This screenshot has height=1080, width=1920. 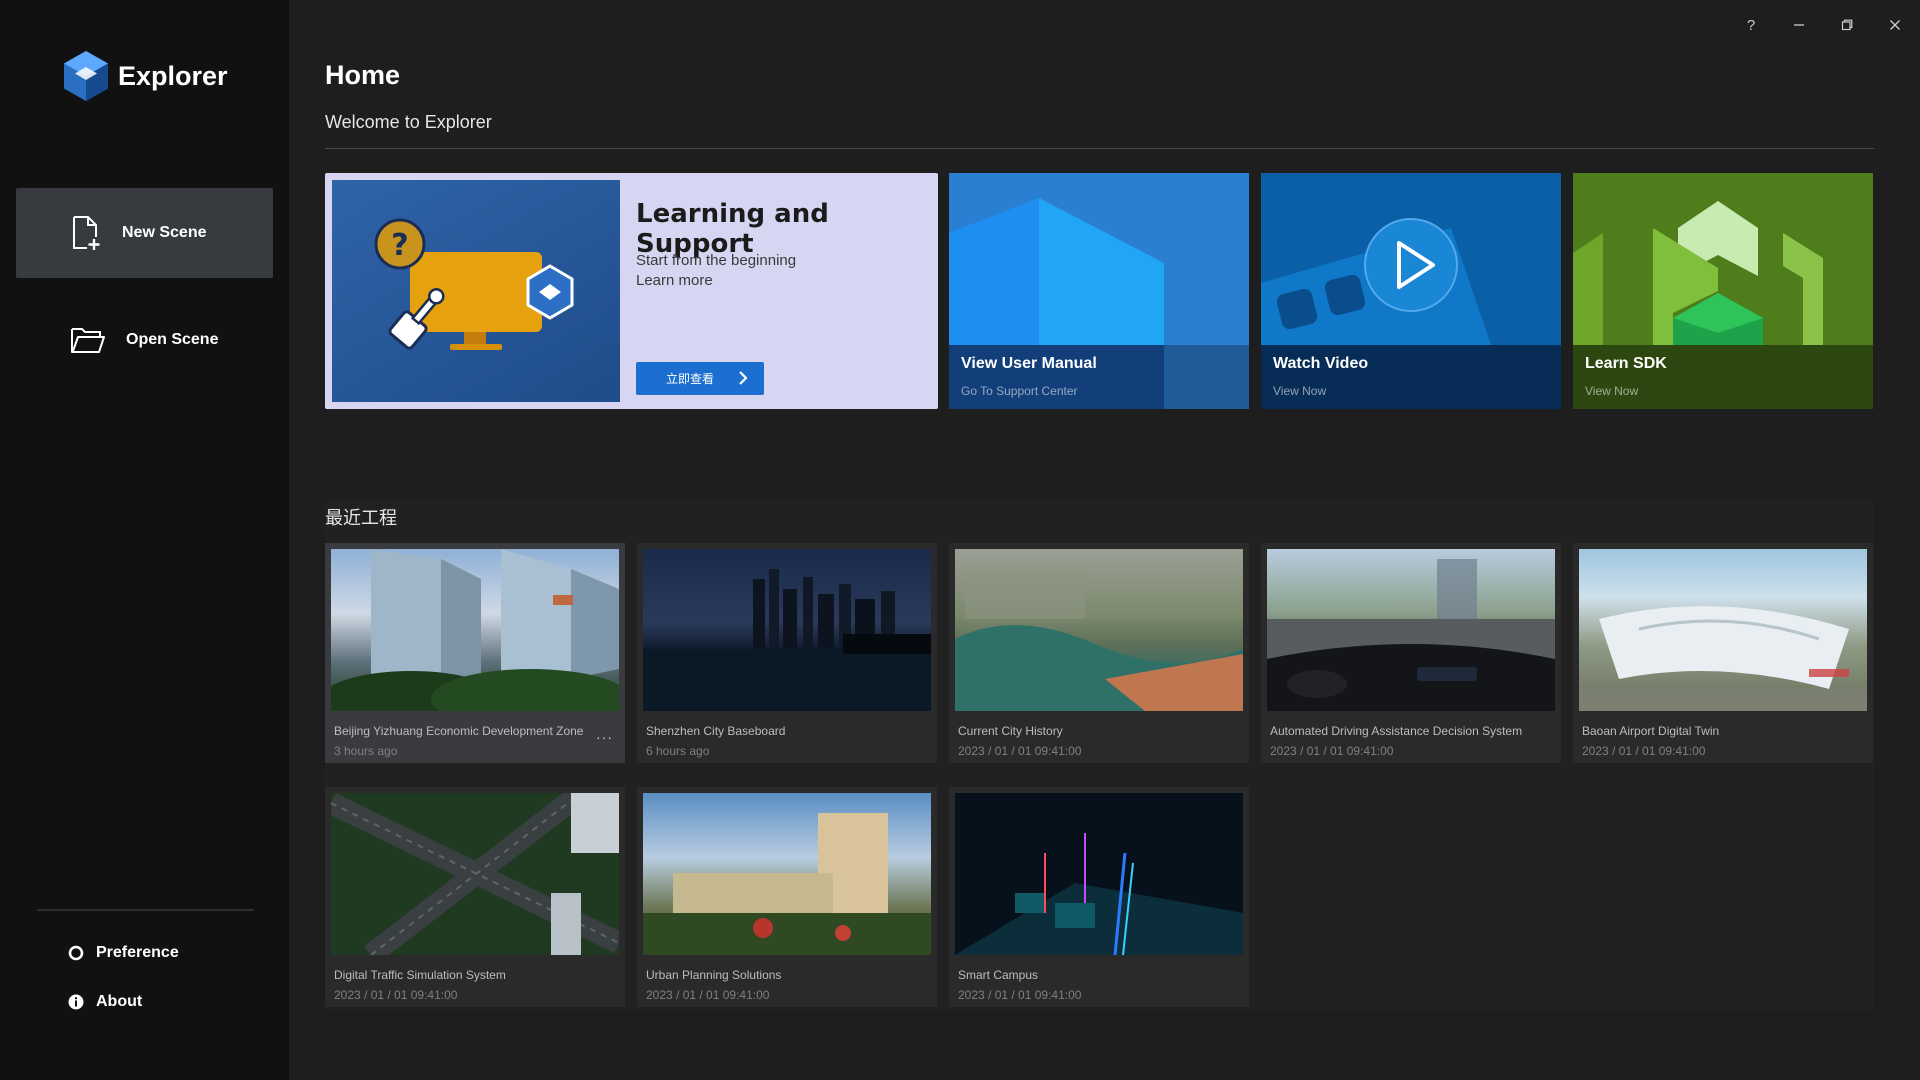 I want to click on app-name: Explorer, so click(x=173, y=75).